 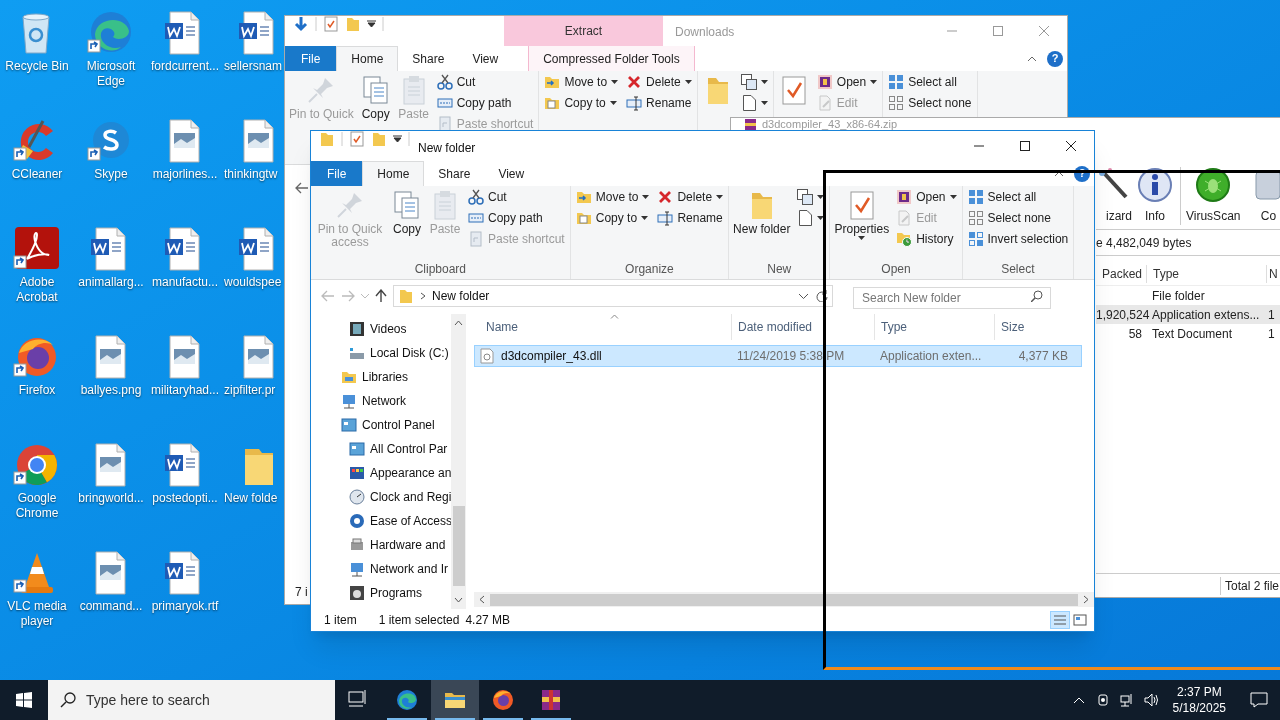 What do you see at coordinates (1272, 273) in the screenshot?
I see `column-header: N` at bounding box center [1272, 273].